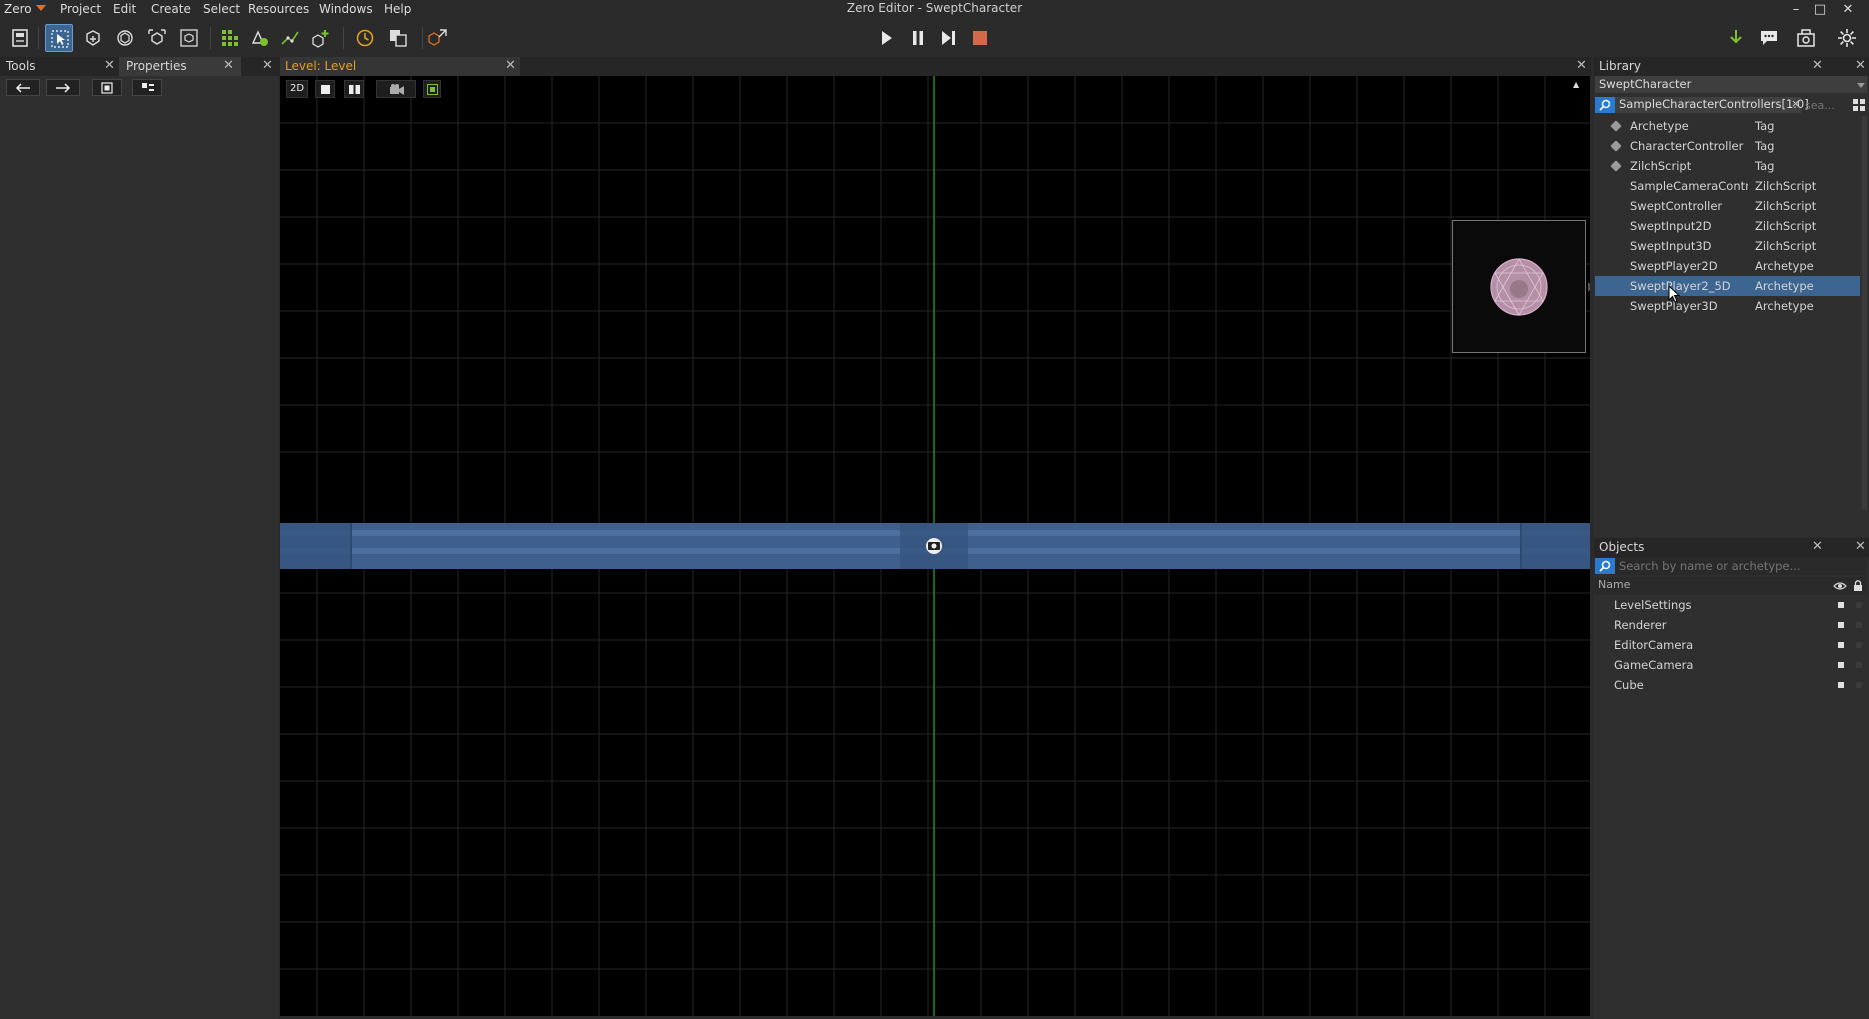  I want to click on menu-select: Select, so click(221, 9).